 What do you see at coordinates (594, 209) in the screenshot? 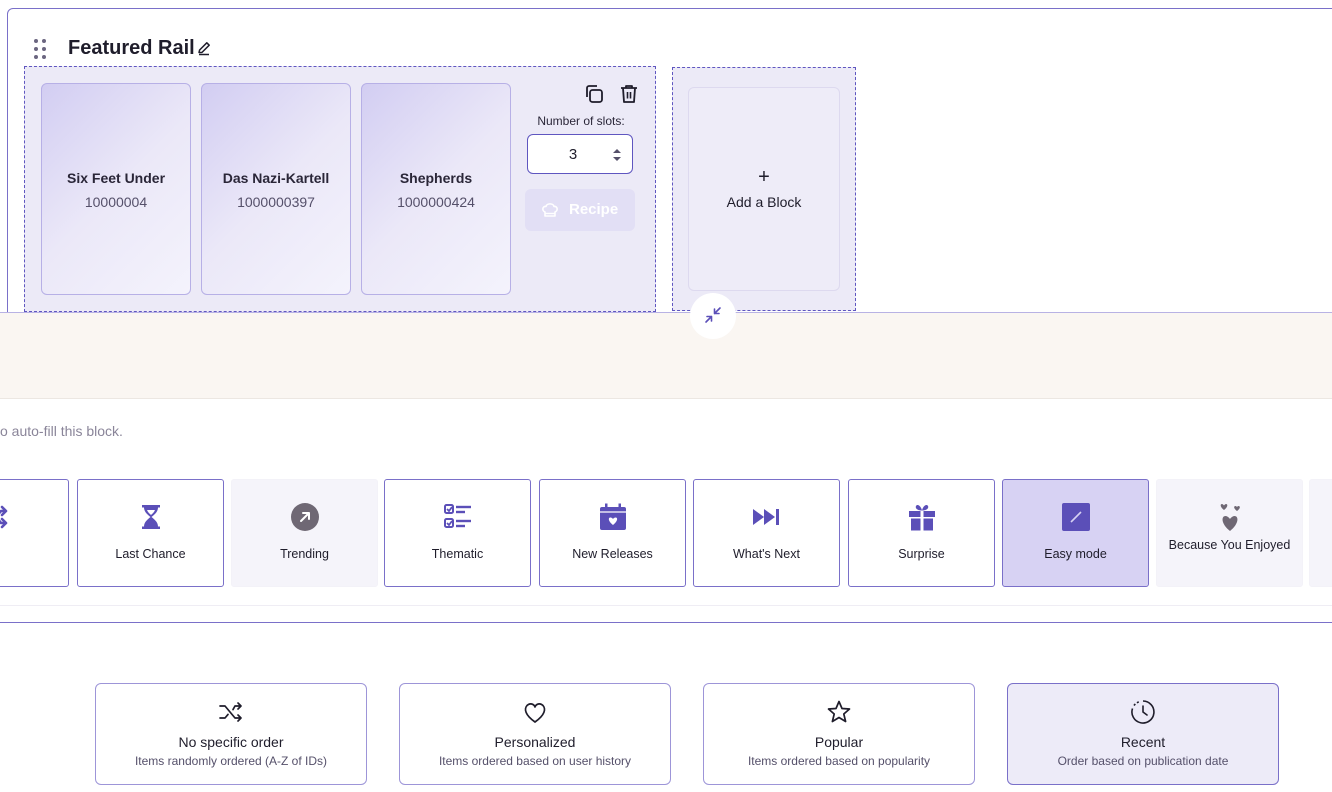
I see `recipe-label: Recipe` at bounding box center [594, 209].